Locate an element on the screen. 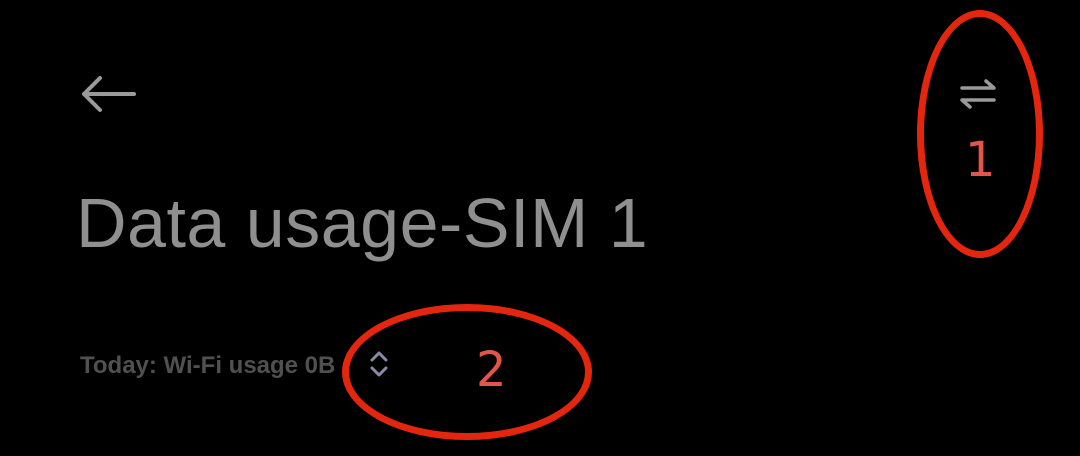 The height and width of the screenshot is (456, 1080). usage-summary-row: Today: Wi-Fi usage 0B is located at coordinates (238, 366).